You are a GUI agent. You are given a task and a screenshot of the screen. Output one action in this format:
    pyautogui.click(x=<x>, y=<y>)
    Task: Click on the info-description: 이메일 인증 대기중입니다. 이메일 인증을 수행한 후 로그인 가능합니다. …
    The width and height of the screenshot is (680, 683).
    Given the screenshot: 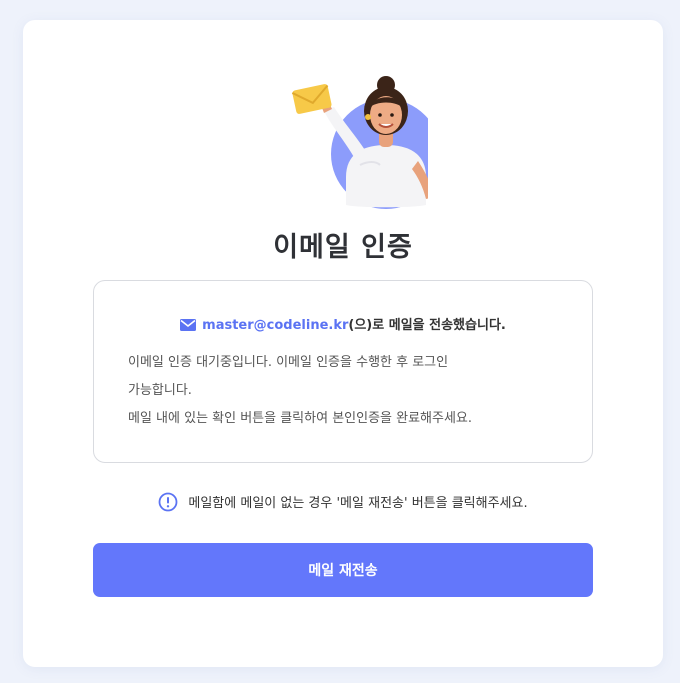 What is the action you would take?
    pyautogui.click(x=348, y=391)
    